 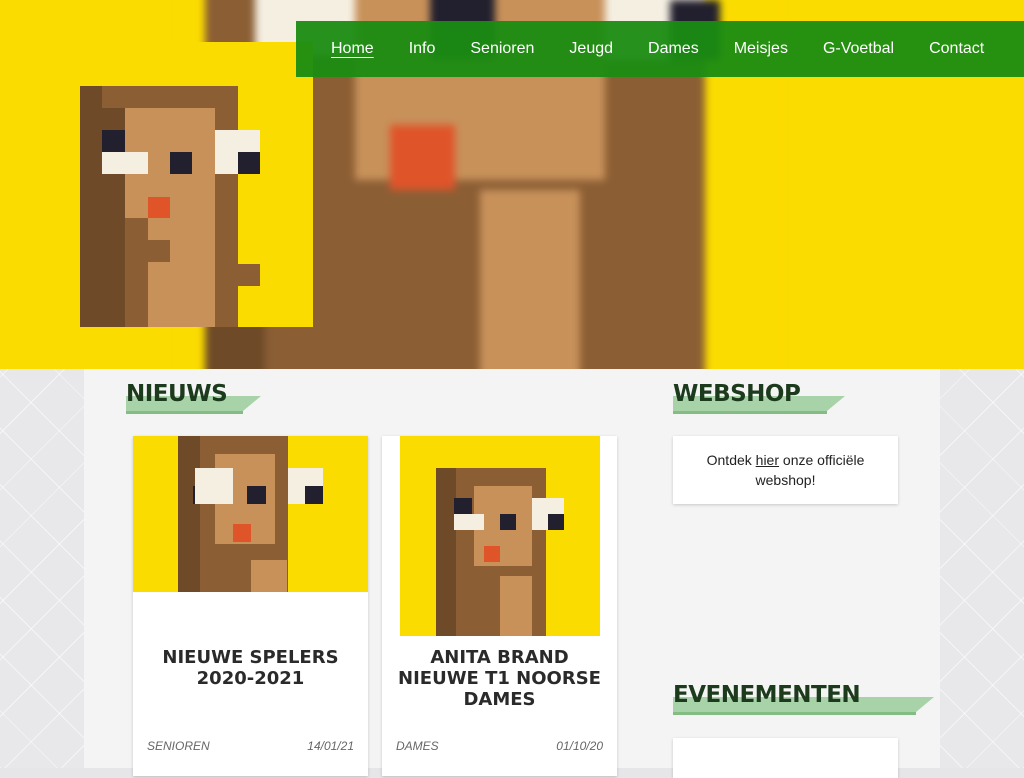 I want to click on news-card-title-line1: ANITA BRAND, so click(x=499, y=657).